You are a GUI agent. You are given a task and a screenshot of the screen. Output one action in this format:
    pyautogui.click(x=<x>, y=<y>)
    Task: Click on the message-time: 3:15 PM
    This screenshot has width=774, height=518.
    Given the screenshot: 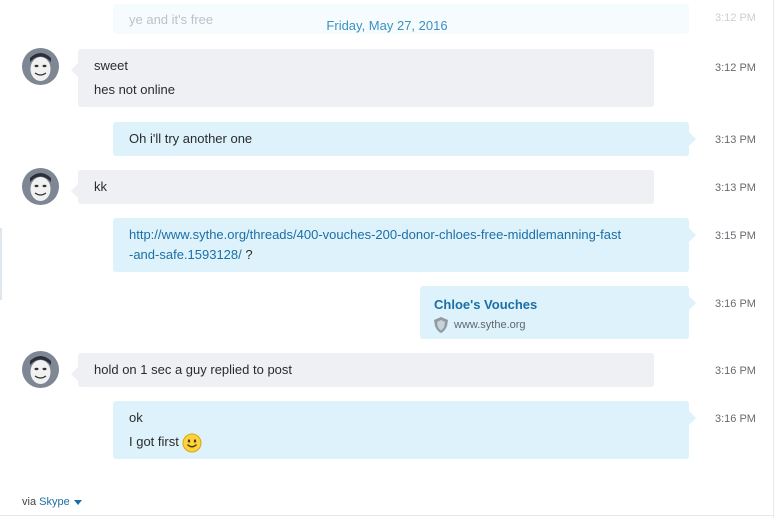 What is the action you would take?
    pyautogui.click(x=735, y=236)
    